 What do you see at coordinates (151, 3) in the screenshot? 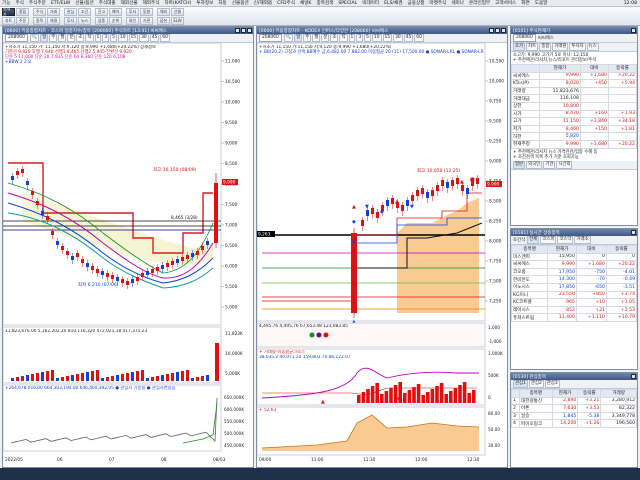
I see `menu-item: 해외주식` at bounding box center [151, 3].